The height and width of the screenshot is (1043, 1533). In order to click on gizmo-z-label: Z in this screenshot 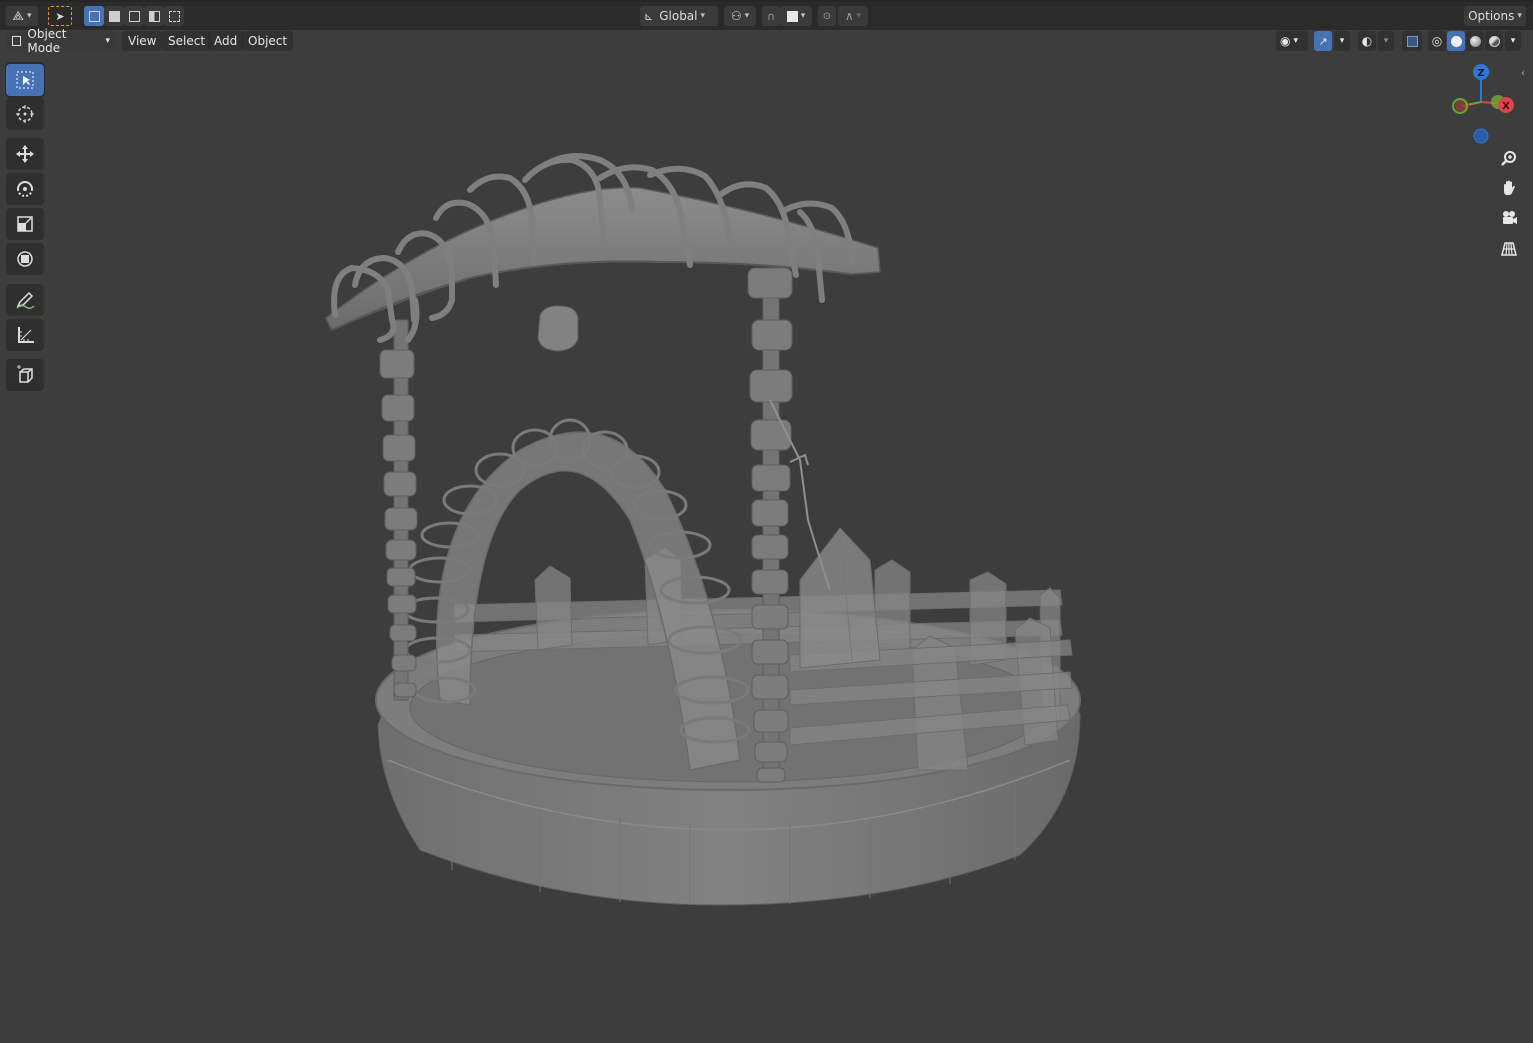, I will do `click(1480, 73)`.